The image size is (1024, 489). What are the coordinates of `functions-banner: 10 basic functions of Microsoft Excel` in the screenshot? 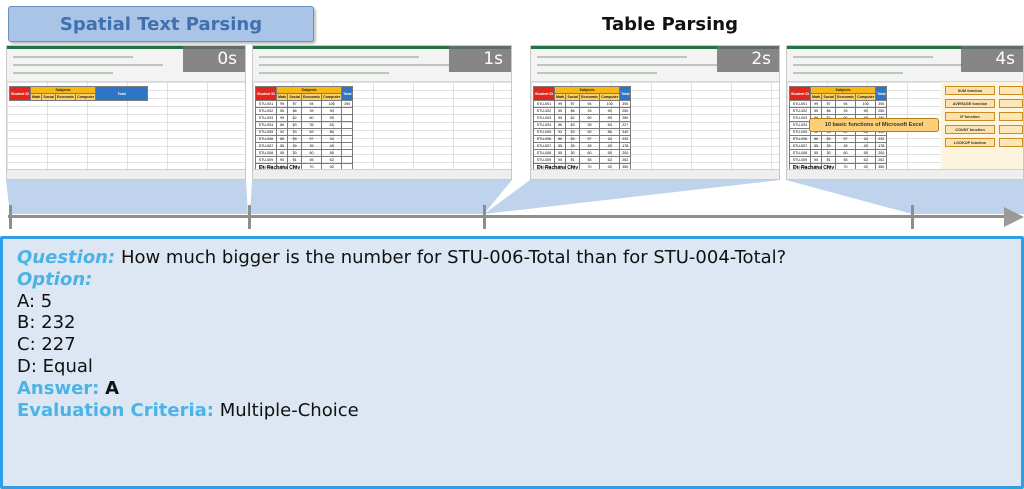 It's located at (874, 125).